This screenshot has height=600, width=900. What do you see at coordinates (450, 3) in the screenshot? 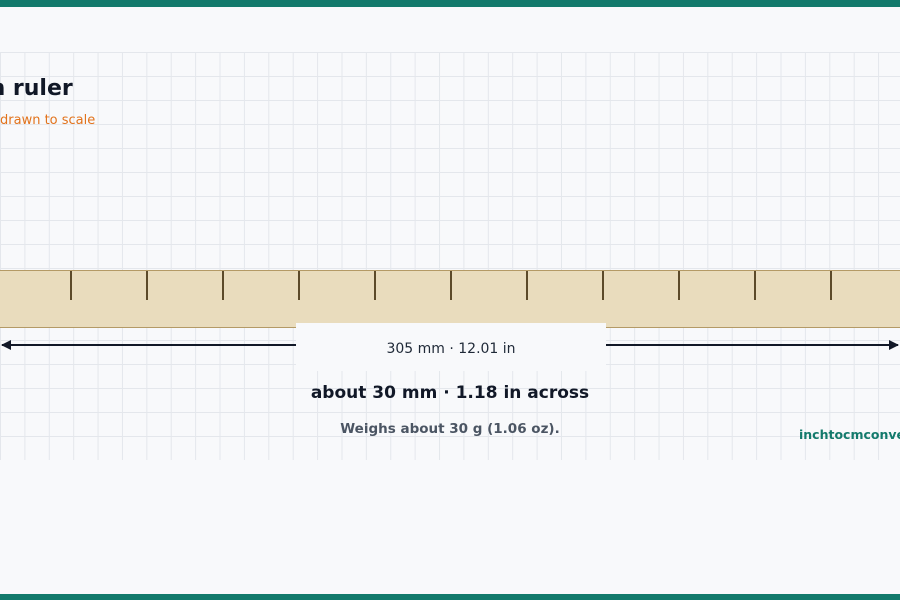
I see `top-accent-bar` at bounding box center [450, 3].